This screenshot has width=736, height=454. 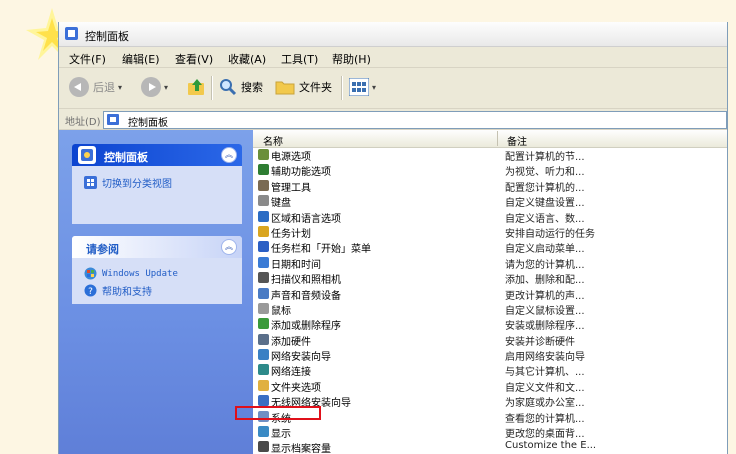 I want to click on item-description: 启用网络安装向导, so click(x=545, y=358).